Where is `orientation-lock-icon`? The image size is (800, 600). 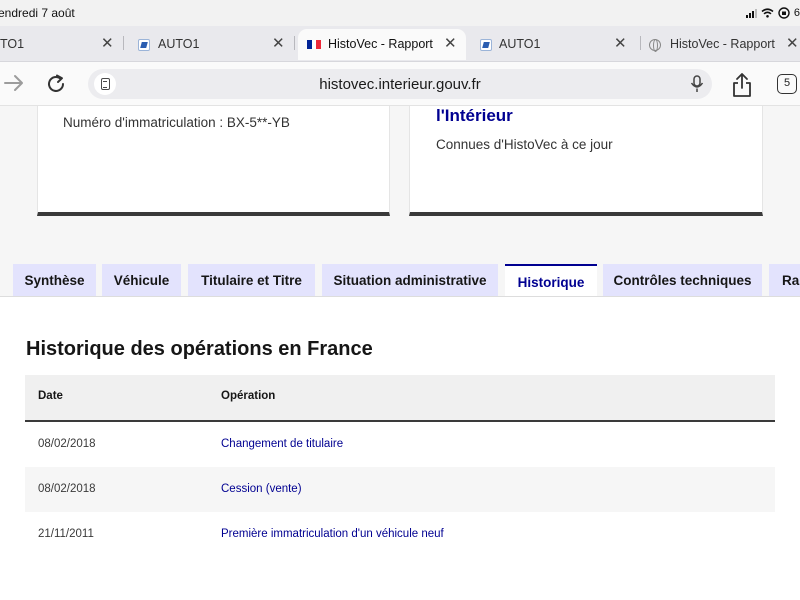
orientation-lock-icon is located at coordinates (784, 13).